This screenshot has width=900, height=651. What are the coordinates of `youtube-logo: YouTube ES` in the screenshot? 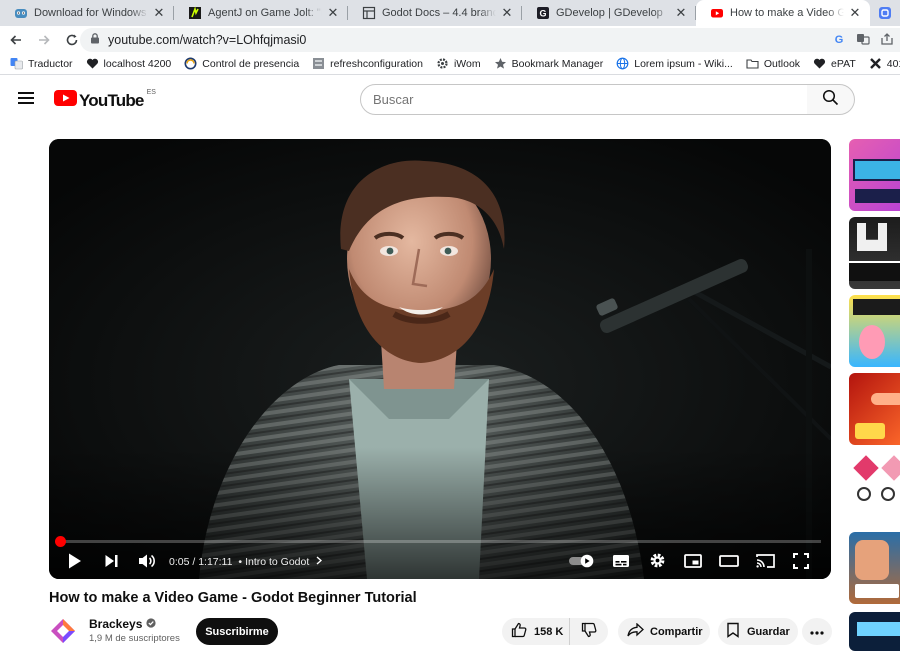 It's located at (105, 100).